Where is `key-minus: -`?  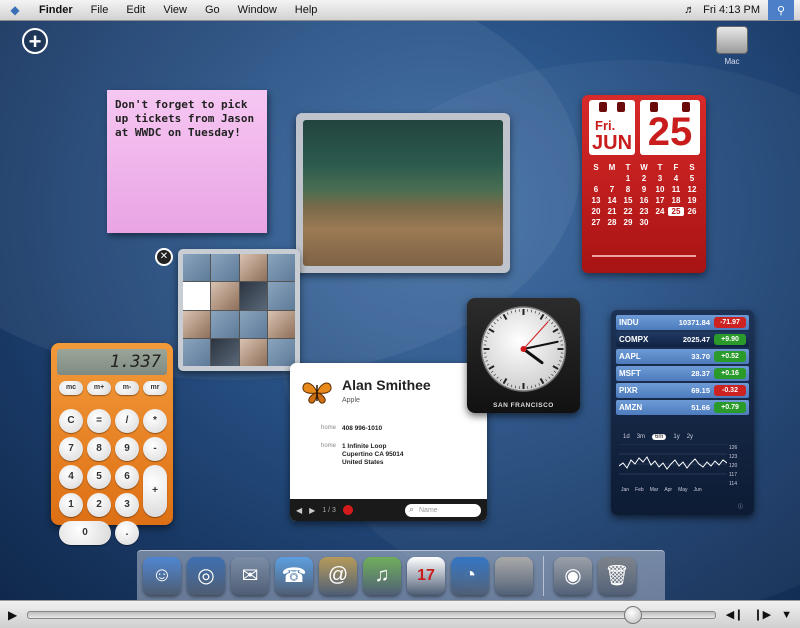
key-minus: - is located at coordinates (155, 449).